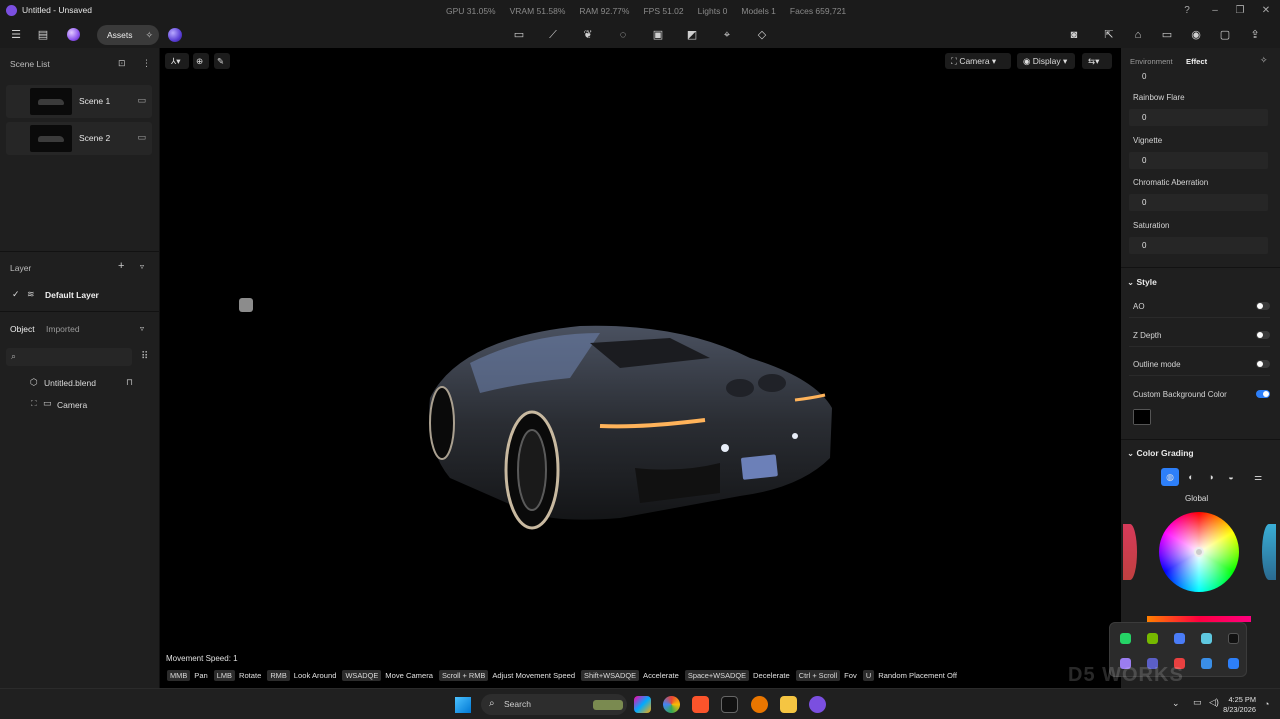  I want to click on display-dropdown: ◉ Display ▾, so click(1046, 61).